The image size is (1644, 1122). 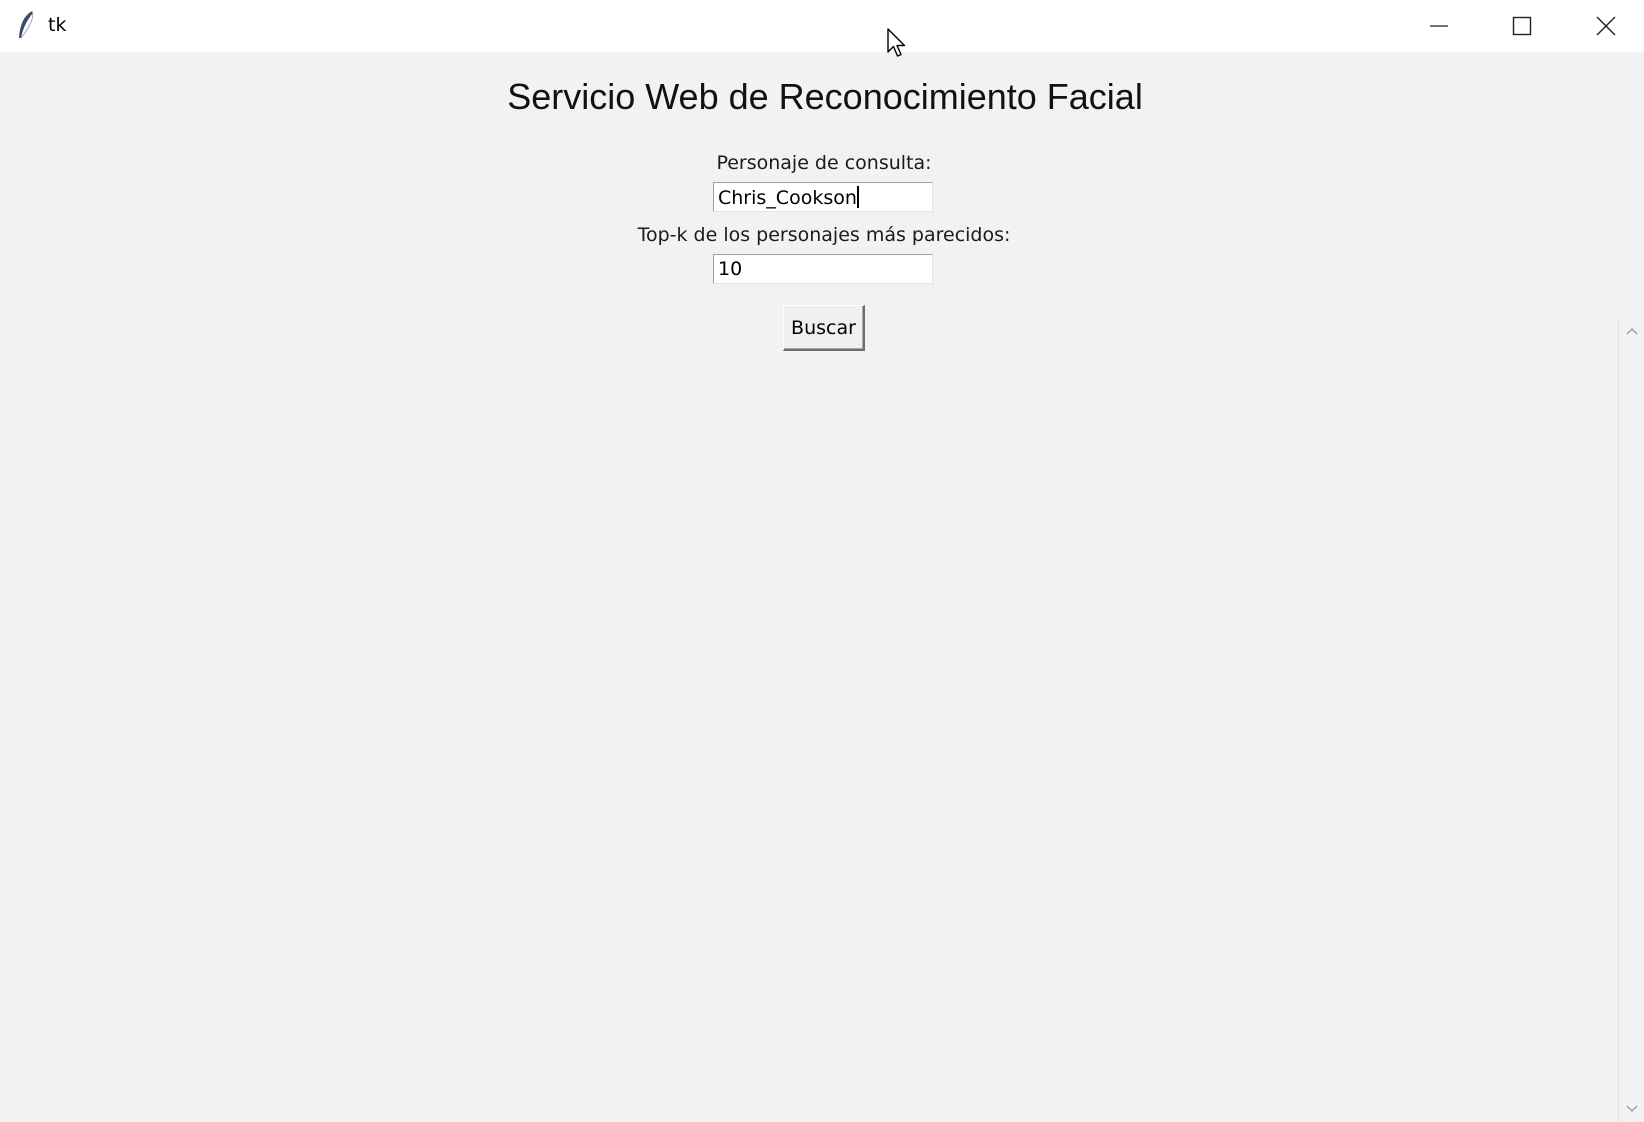 I want to click on close-button, so click(x=1605, y=26).